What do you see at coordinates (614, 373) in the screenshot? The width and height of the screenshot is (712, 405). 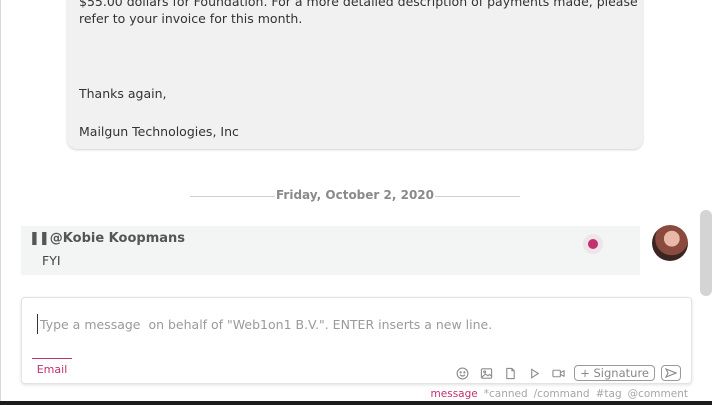 I see `signature-button: + Signature` at bounding box center [614, 373].